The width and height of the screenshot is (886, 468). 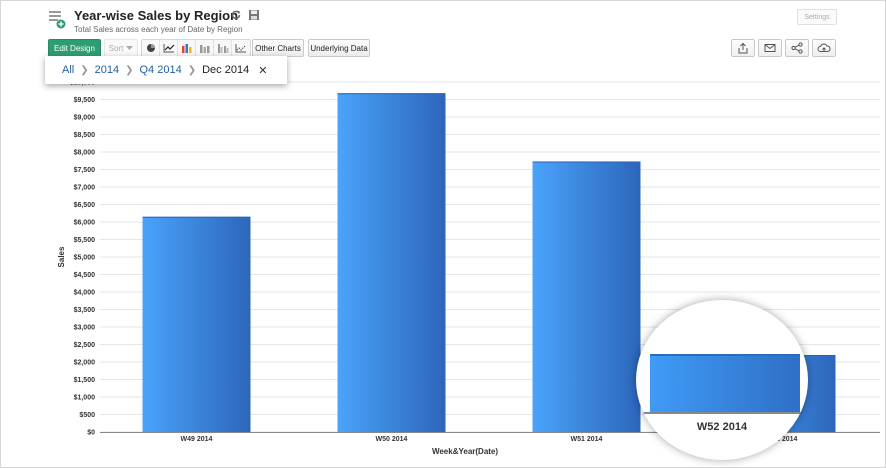 What do you see at coordinates (725, 383) in the screenshot?
I see `magnified-bar` at bounding box center [725, 383].